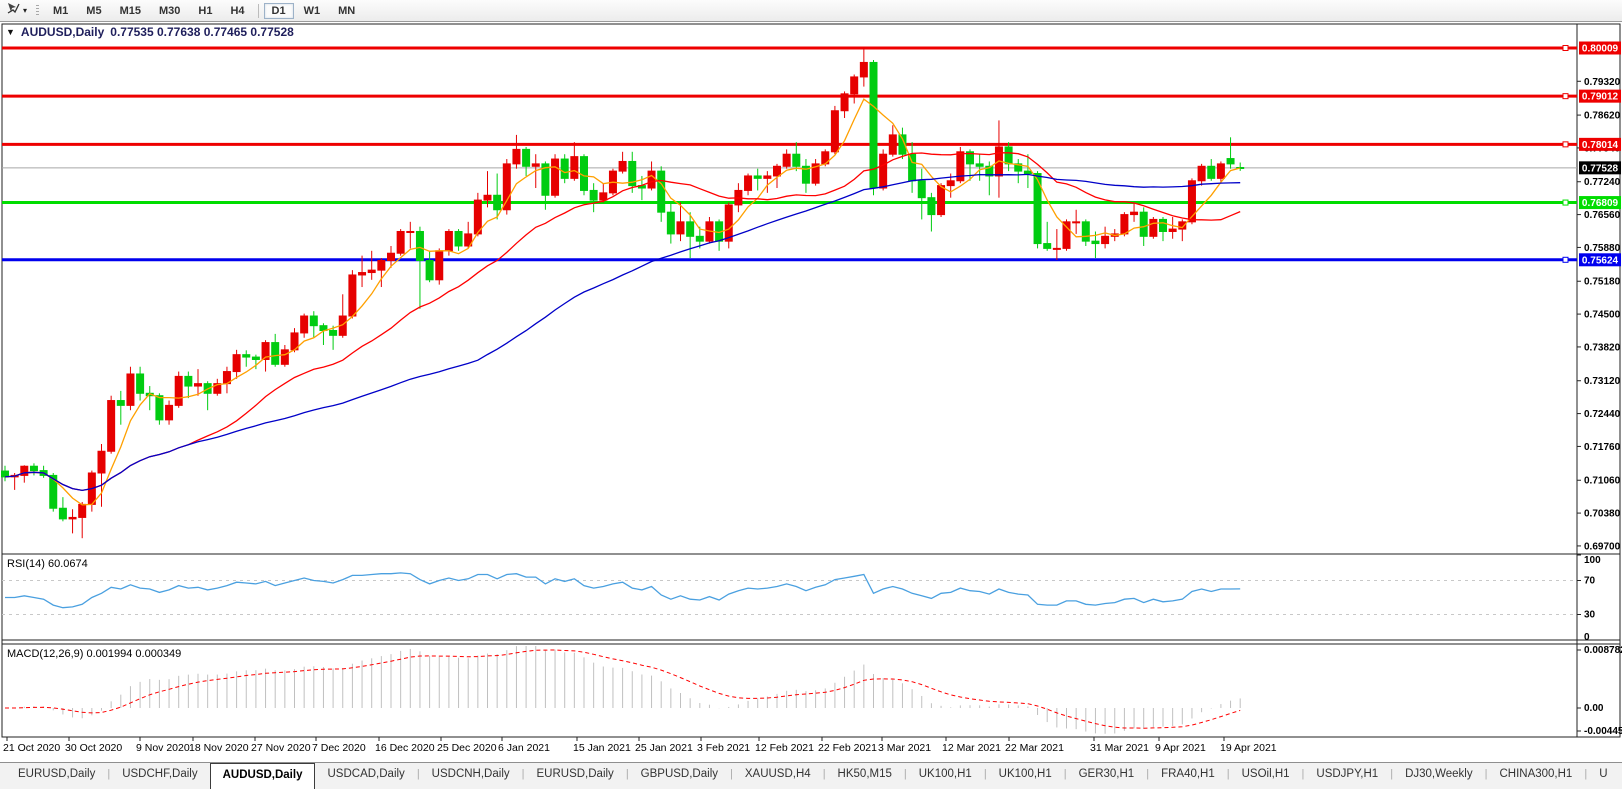  I want to click on chart-tab-usoil-h1: USOil,H1, so click(1266, 776).